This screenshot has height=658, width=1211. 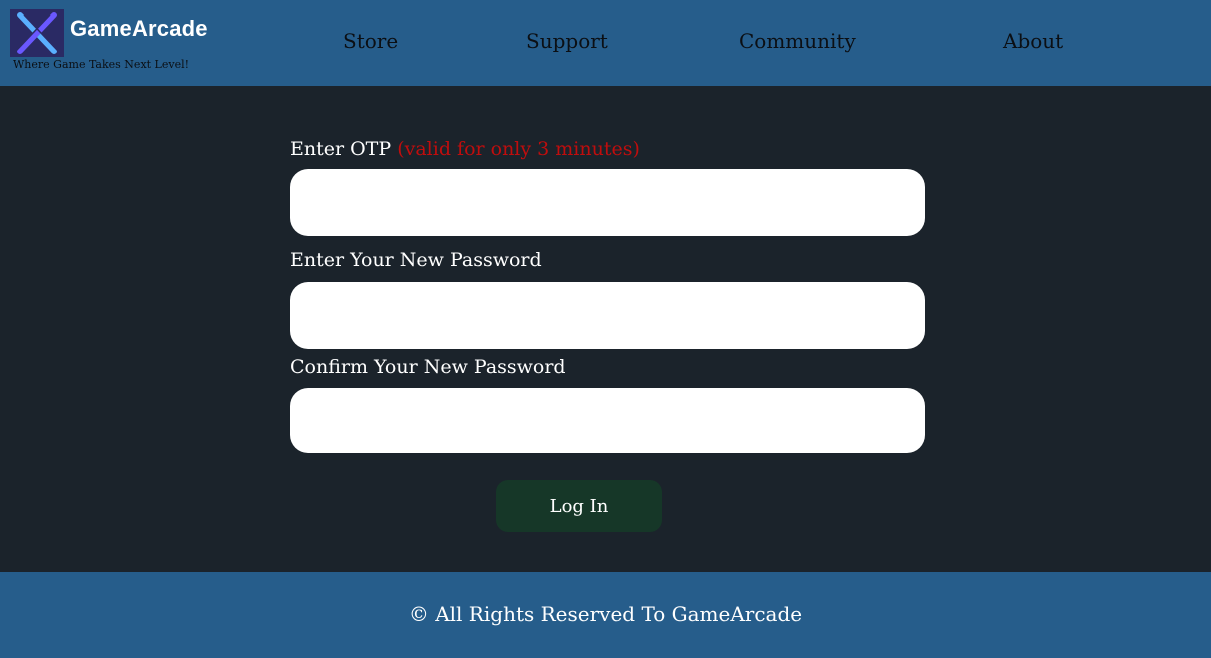 What do you see at coordinates (518, 149) in the screenshot?
I see `otp-validity-note: (valid for only 3 minutes)` at bounding box center [518, 149].